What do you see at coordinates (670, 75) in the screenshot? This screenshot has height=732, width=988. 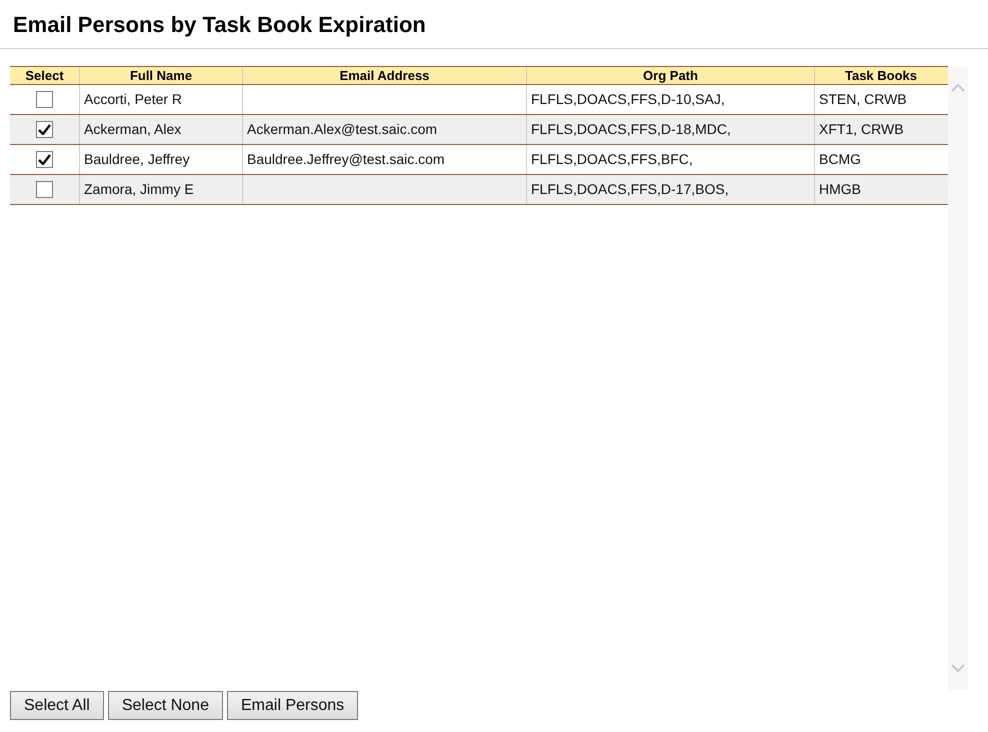 I see `column-header: Org Path` at bounding box center [670, 75].